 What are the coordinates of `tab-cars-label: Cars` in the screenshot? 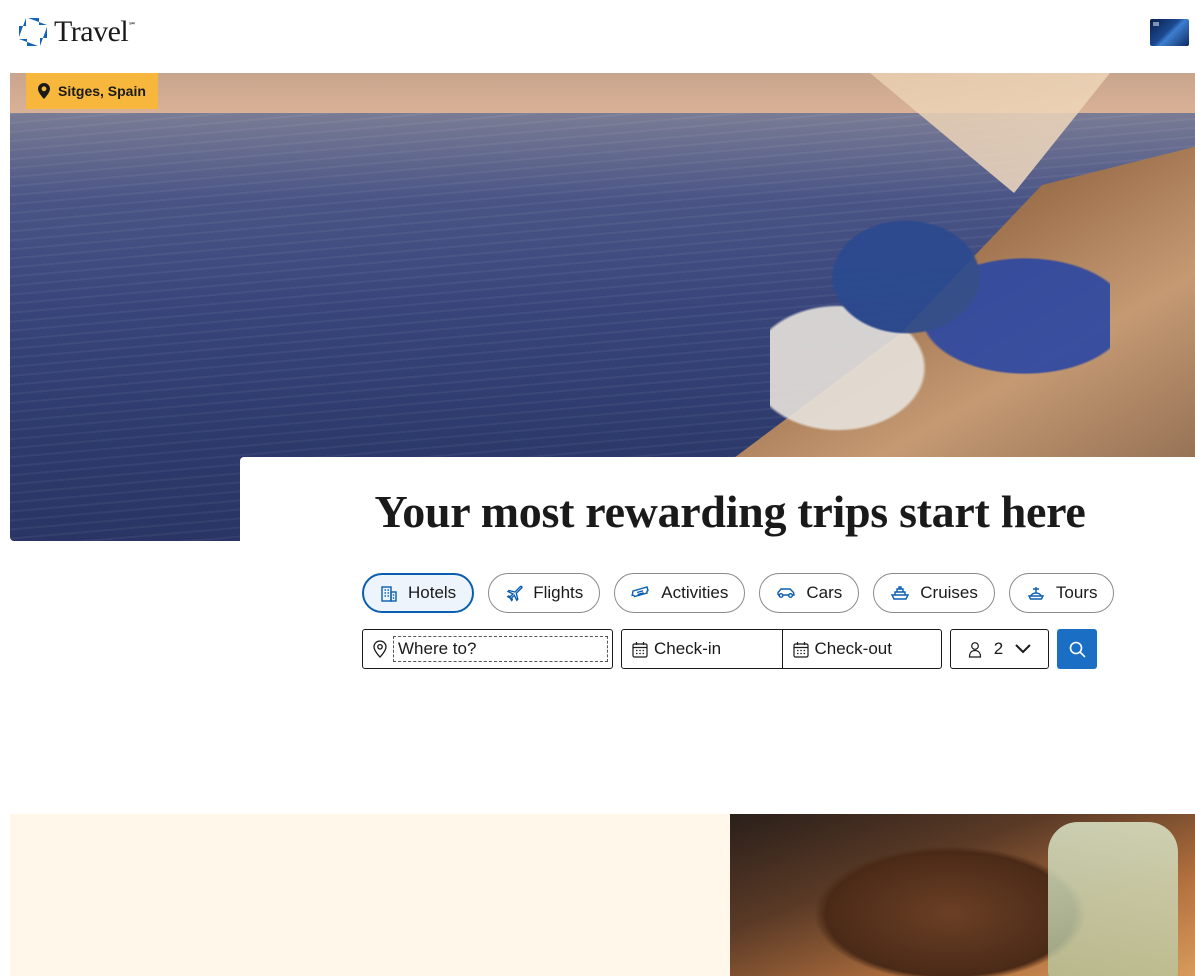 It's located at (824, 592).